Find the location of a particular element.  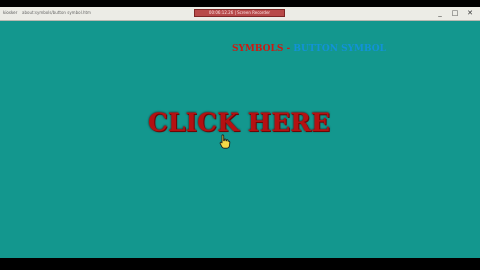

app-name: kiosker is located at coordinates (10, 12).